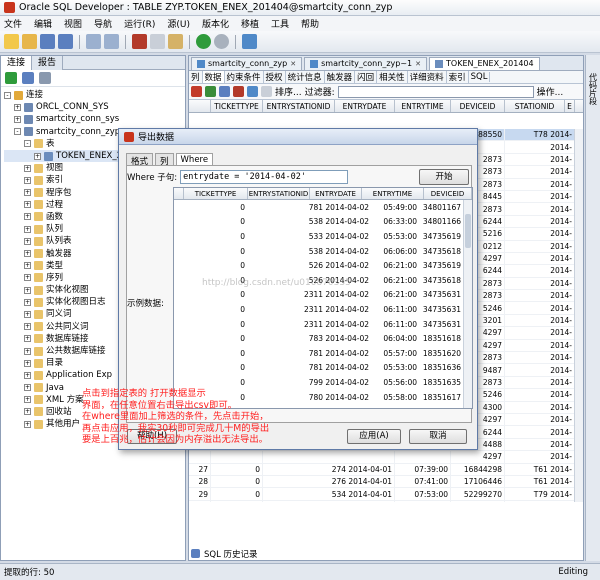 The width and height of the screenshot is (600, 580). What do you see at coordinates (94, 119) in the screenshot?
I see `tree-node: + smartcity_conn_sys` at bounding box center [94, 119].